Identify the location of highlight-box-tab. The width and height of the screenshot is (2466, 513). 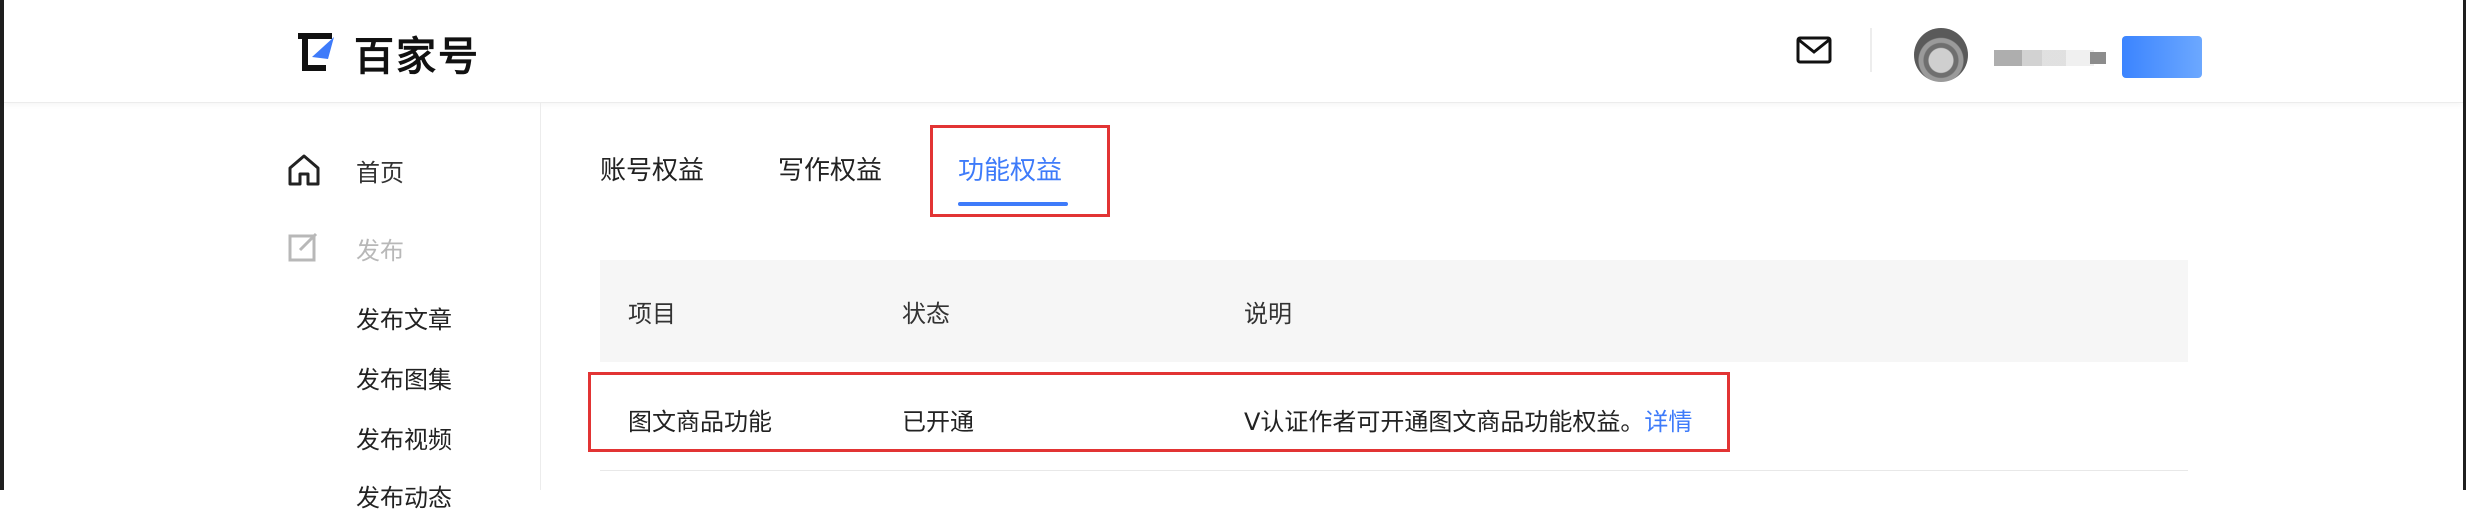
(1020, 171).